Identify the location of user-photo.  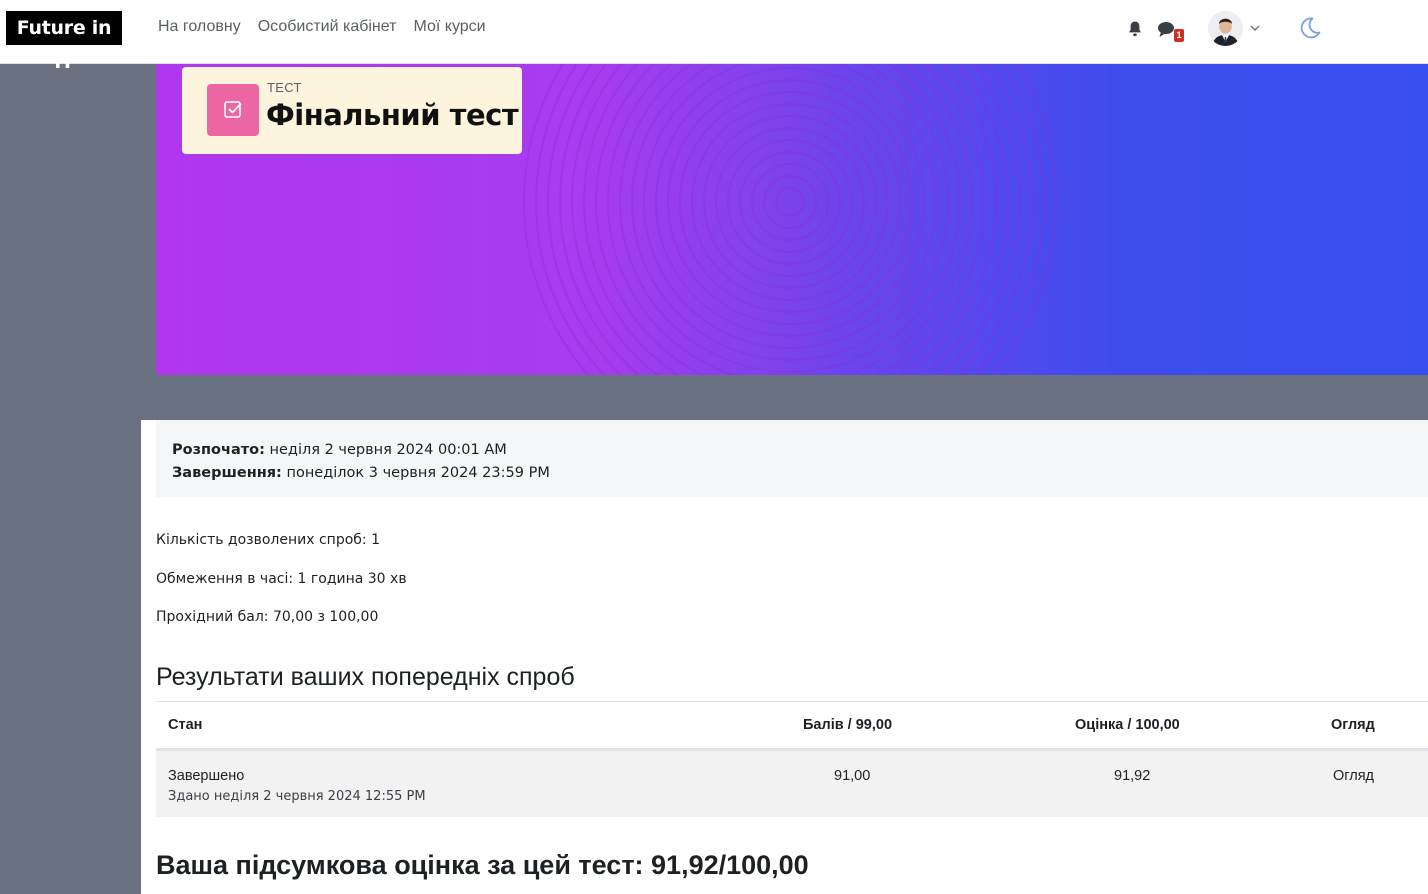
(1225, 28).